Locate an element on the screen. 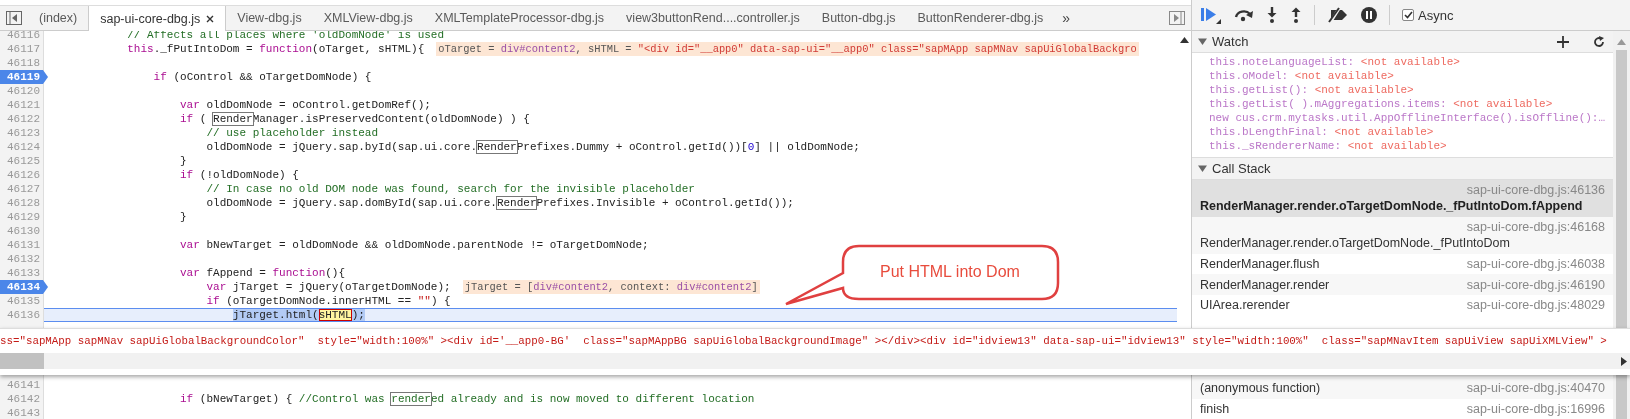 This screenshot has height=419, width=1630. file-tab: ButtonRenderer-dbg.js is located at coordinates (980, 18).